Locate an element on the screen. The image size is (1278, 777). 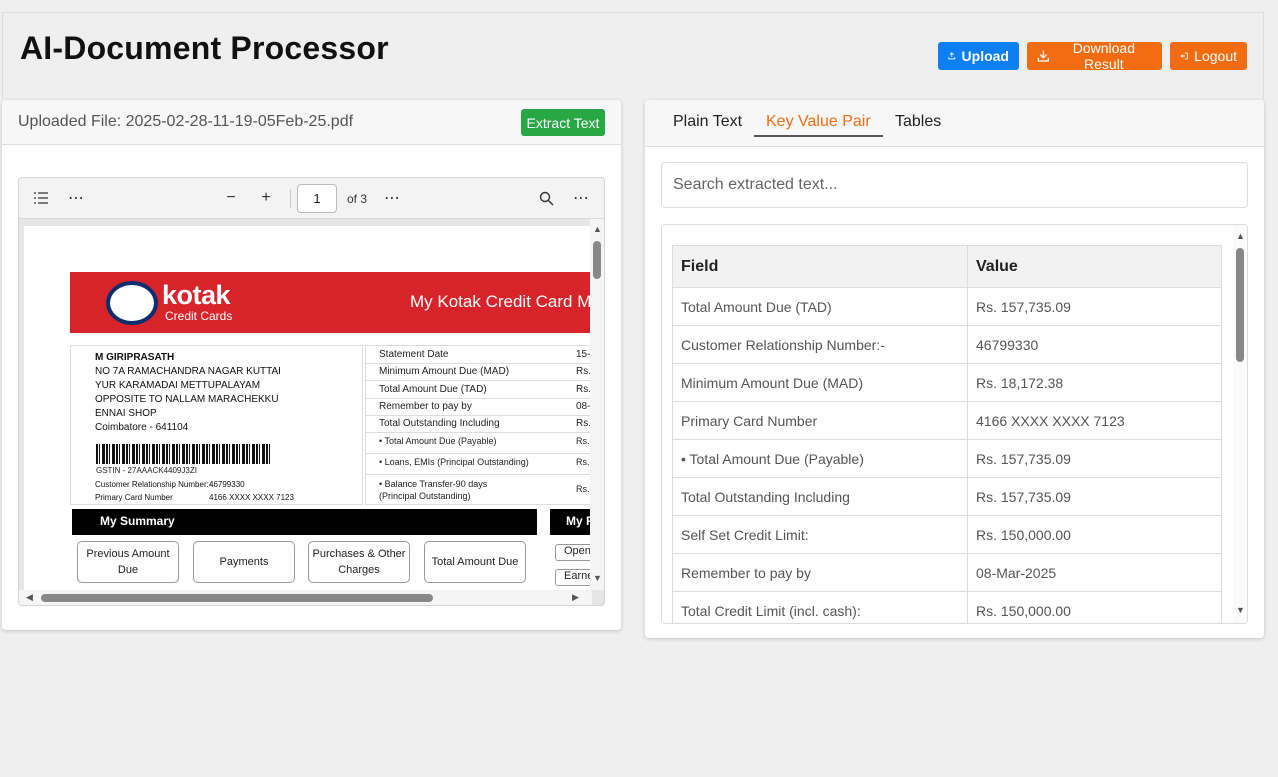
statement-value: 15- is located at coordinates (583, 354).